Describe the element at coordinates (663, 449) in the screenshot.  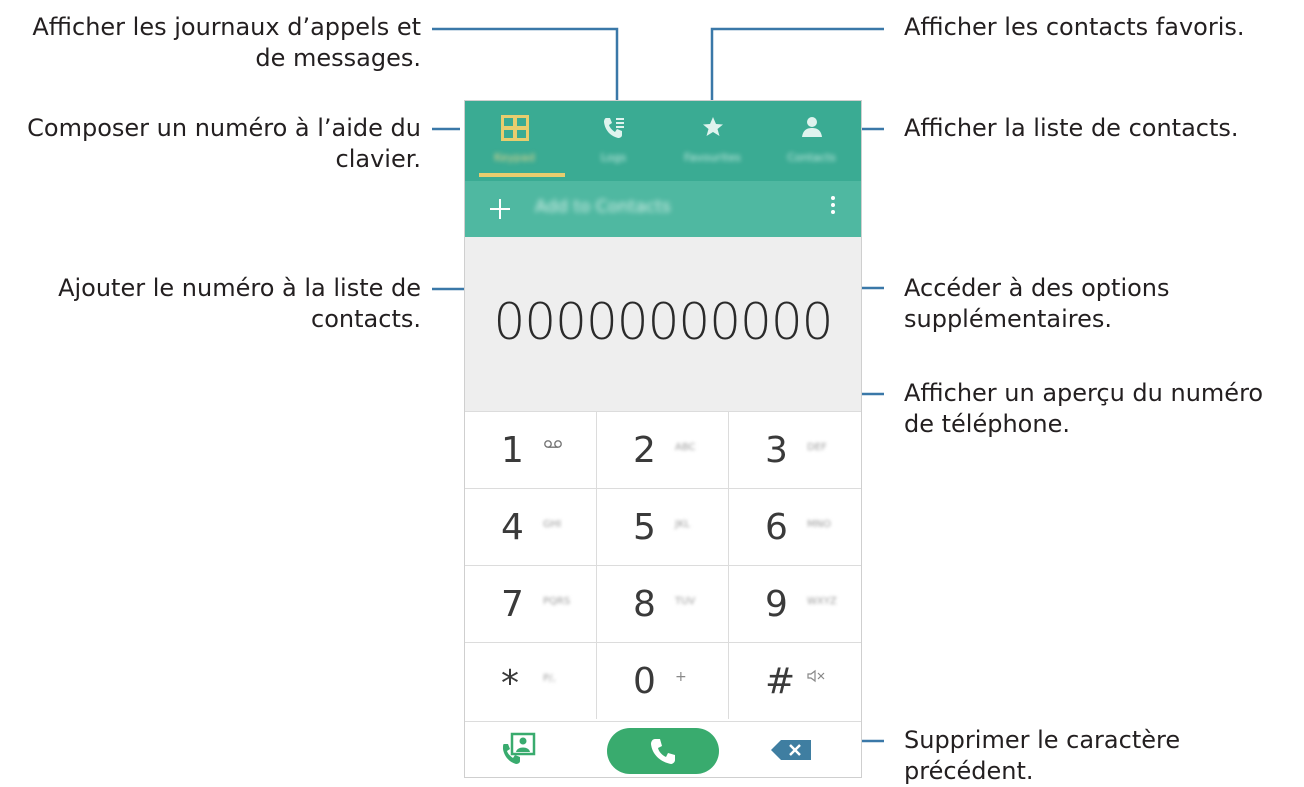
I see `key-2: 2 ABC` at that location.